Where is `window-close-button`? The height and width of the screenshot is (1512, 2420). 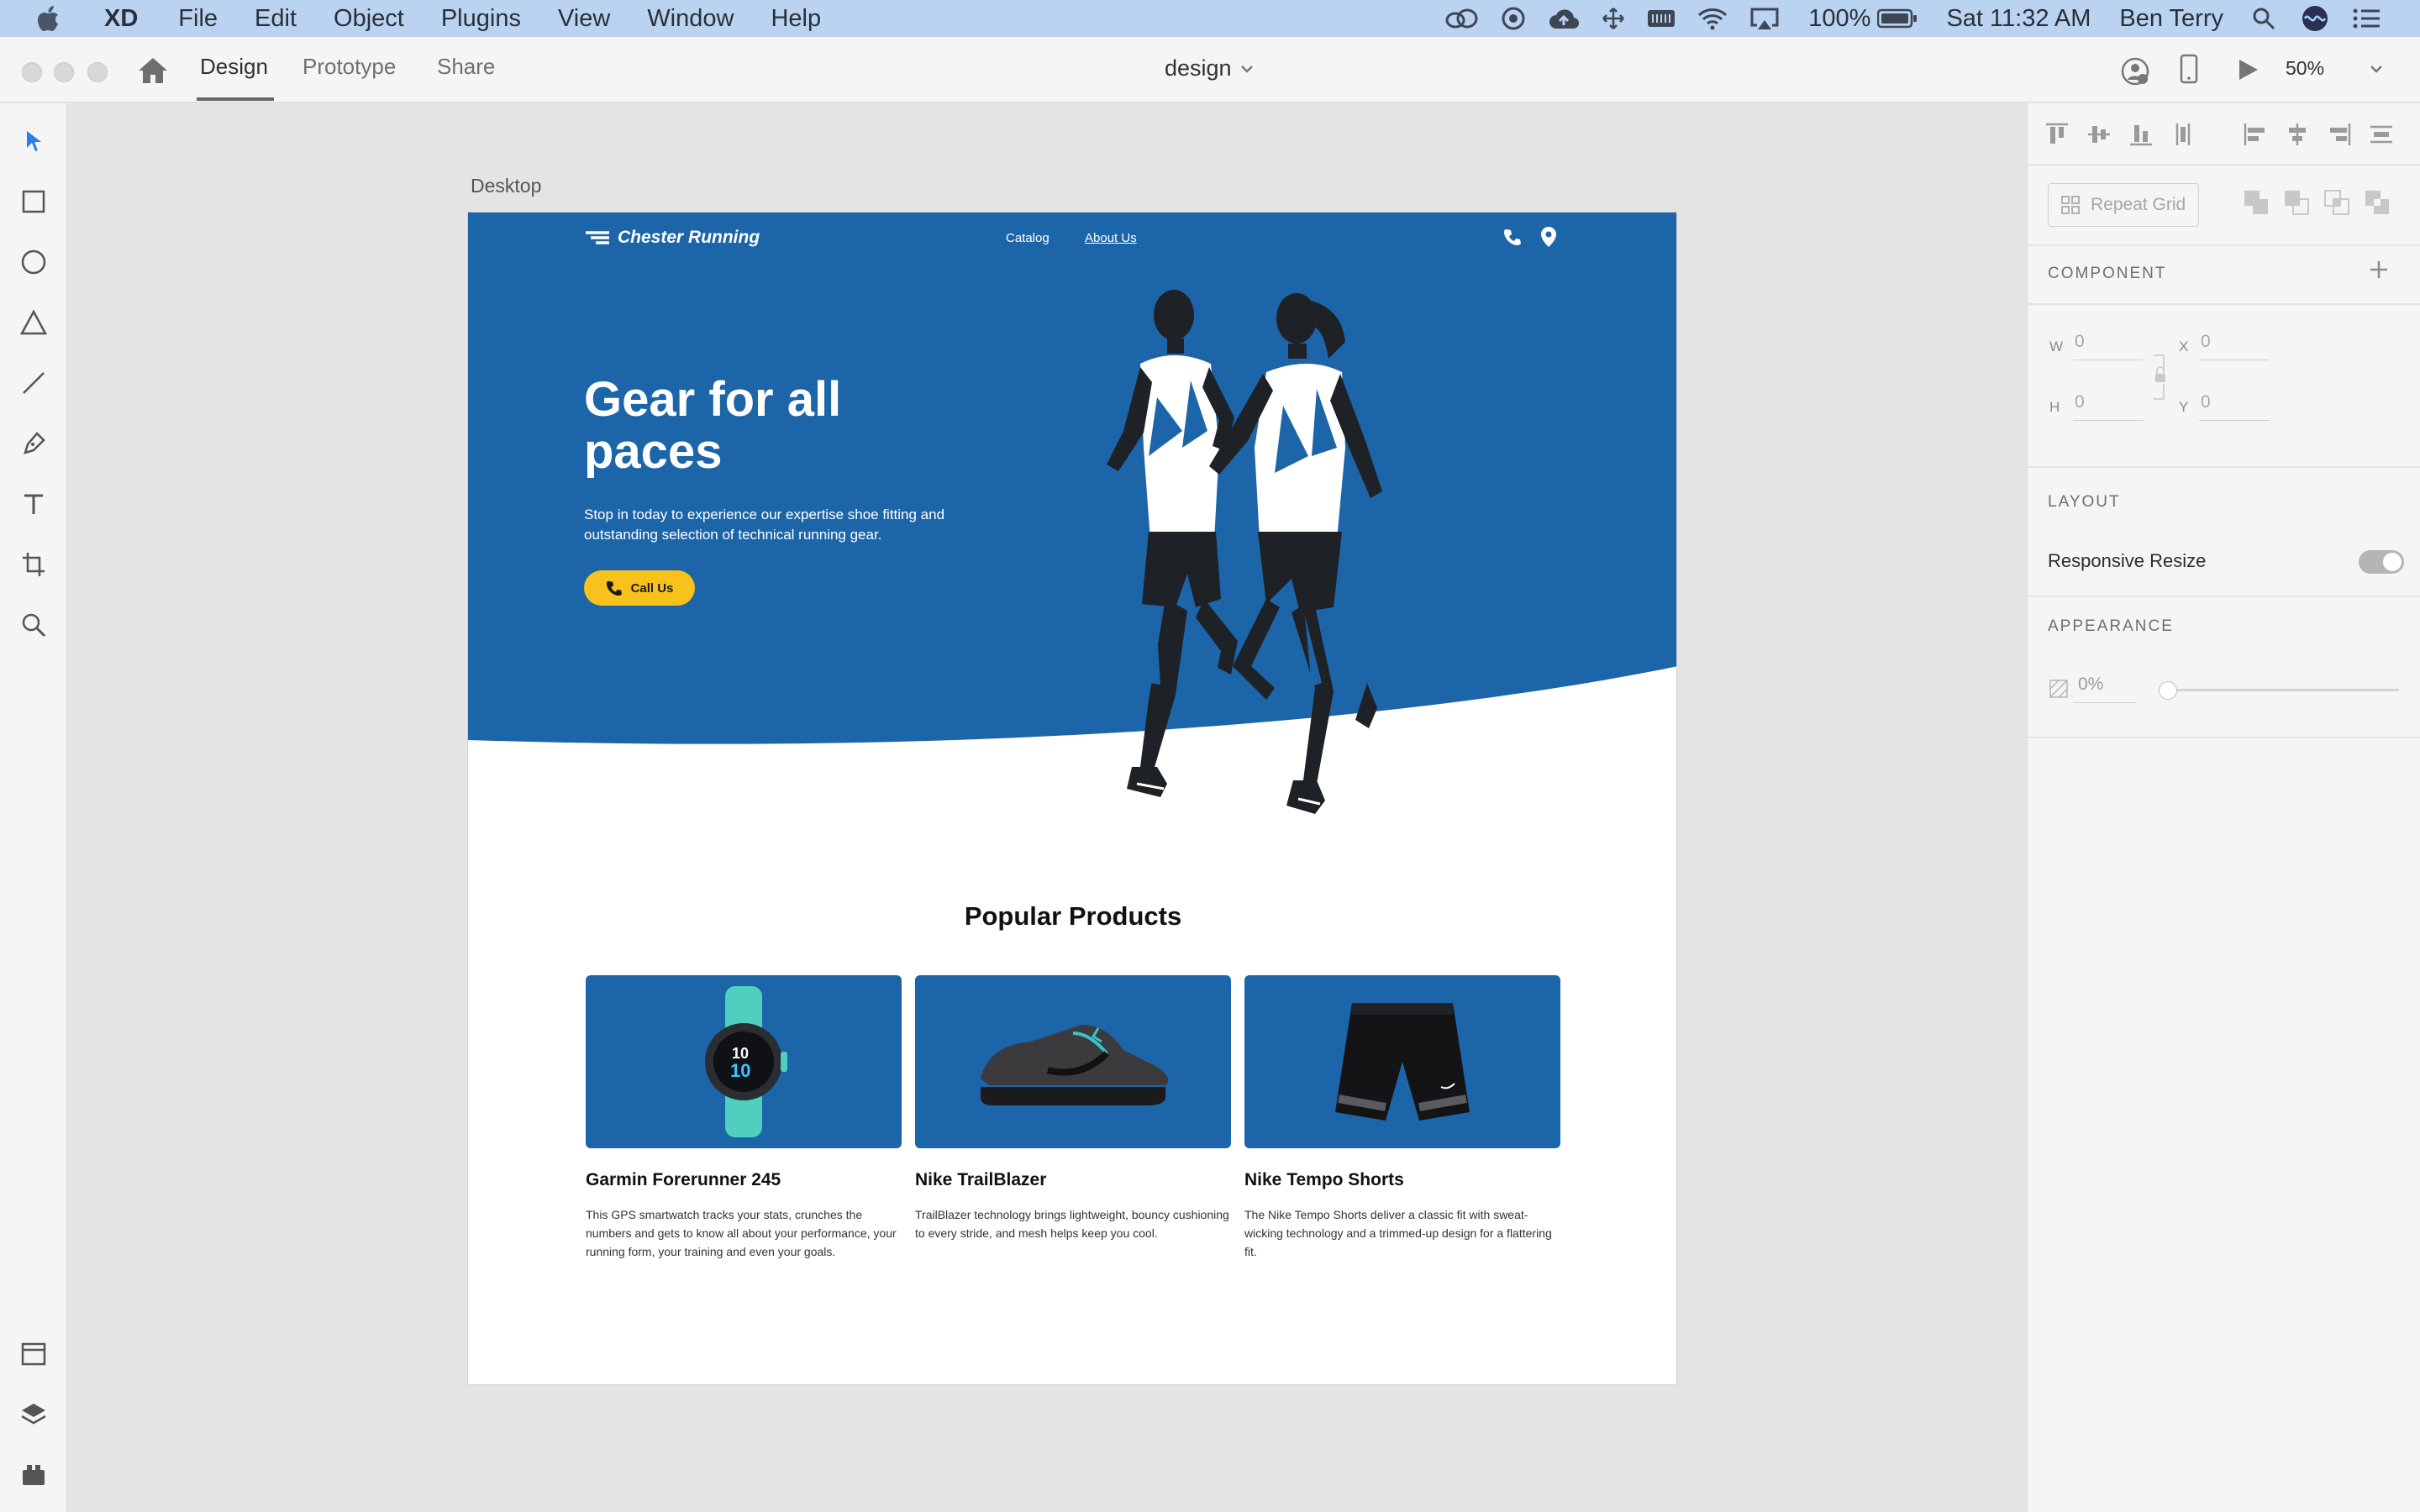 window-close-button is located at coordinates (32, 72).